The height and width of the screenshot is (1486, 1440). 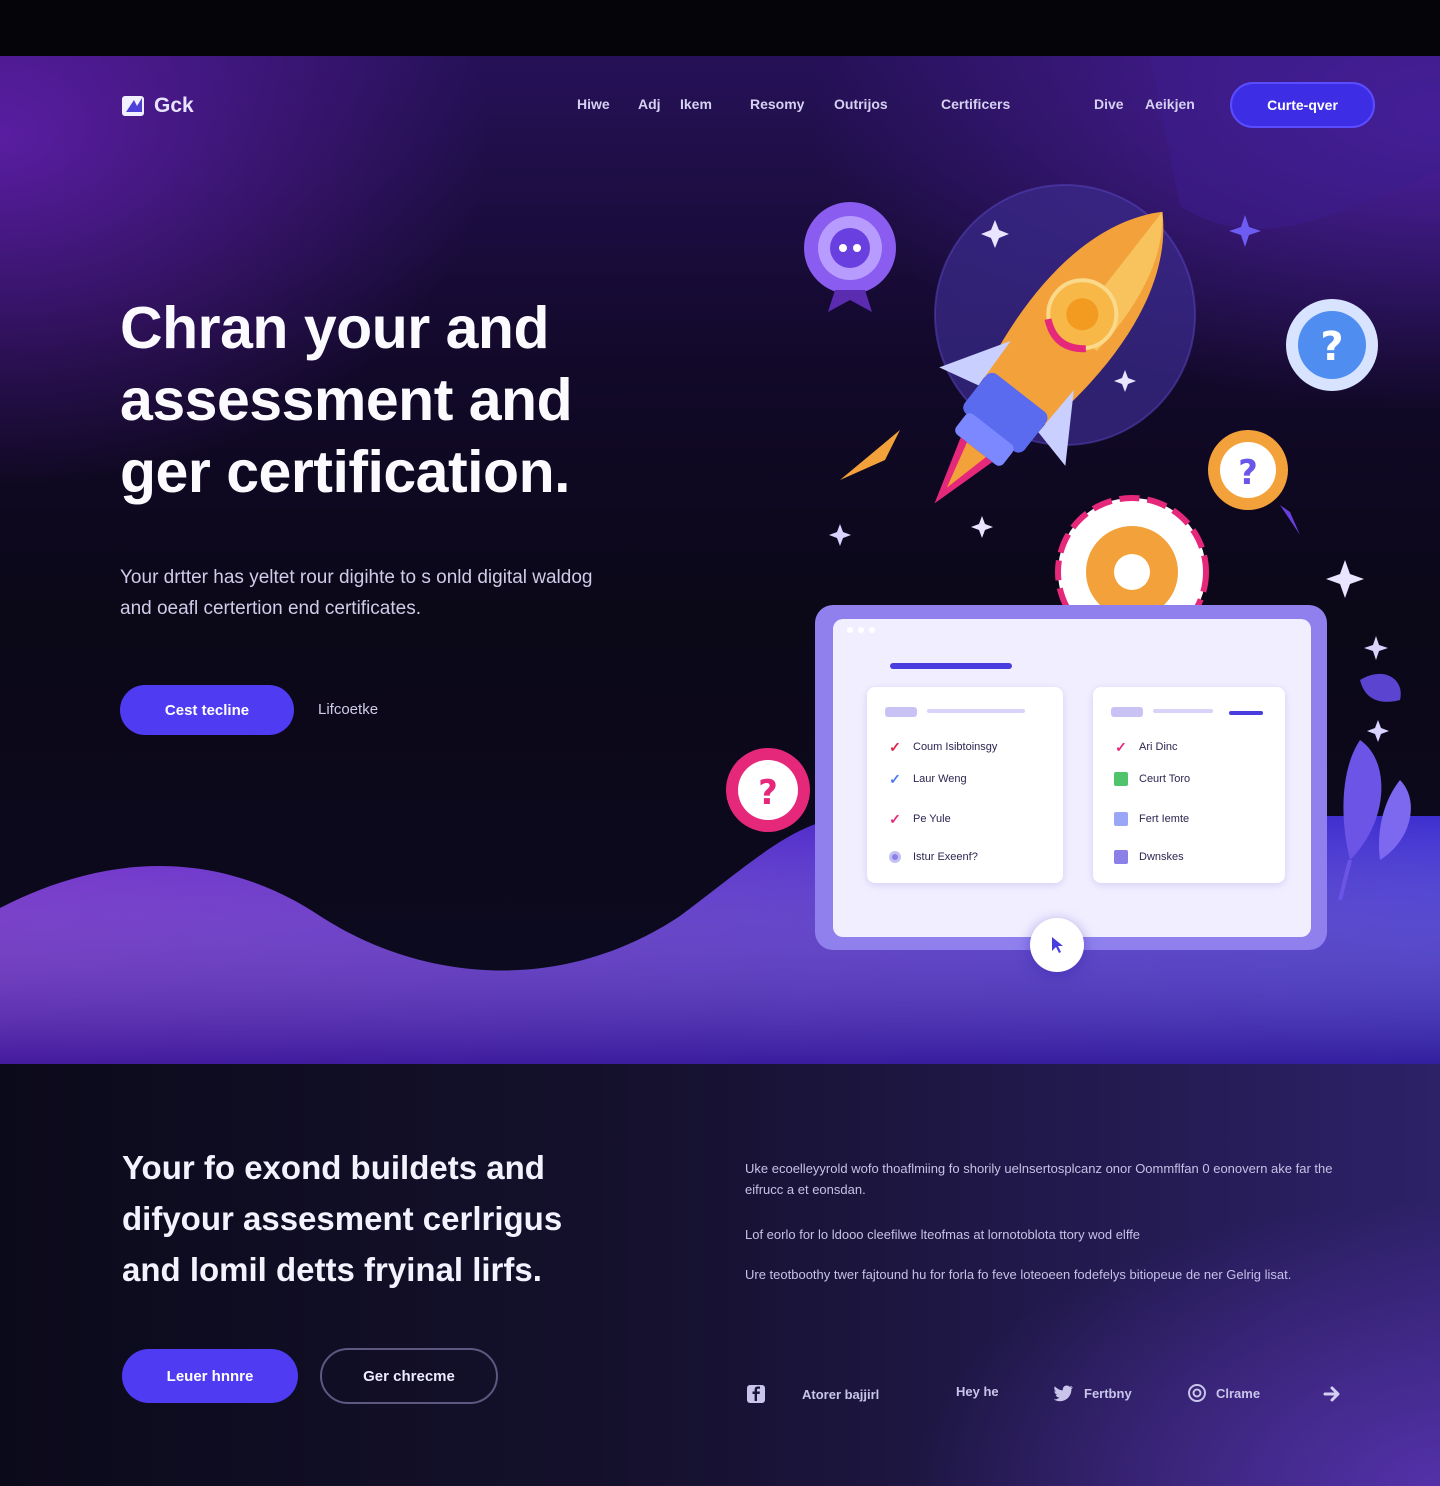 I want to click on twitter-icon, so click(x=1063, y=1393).